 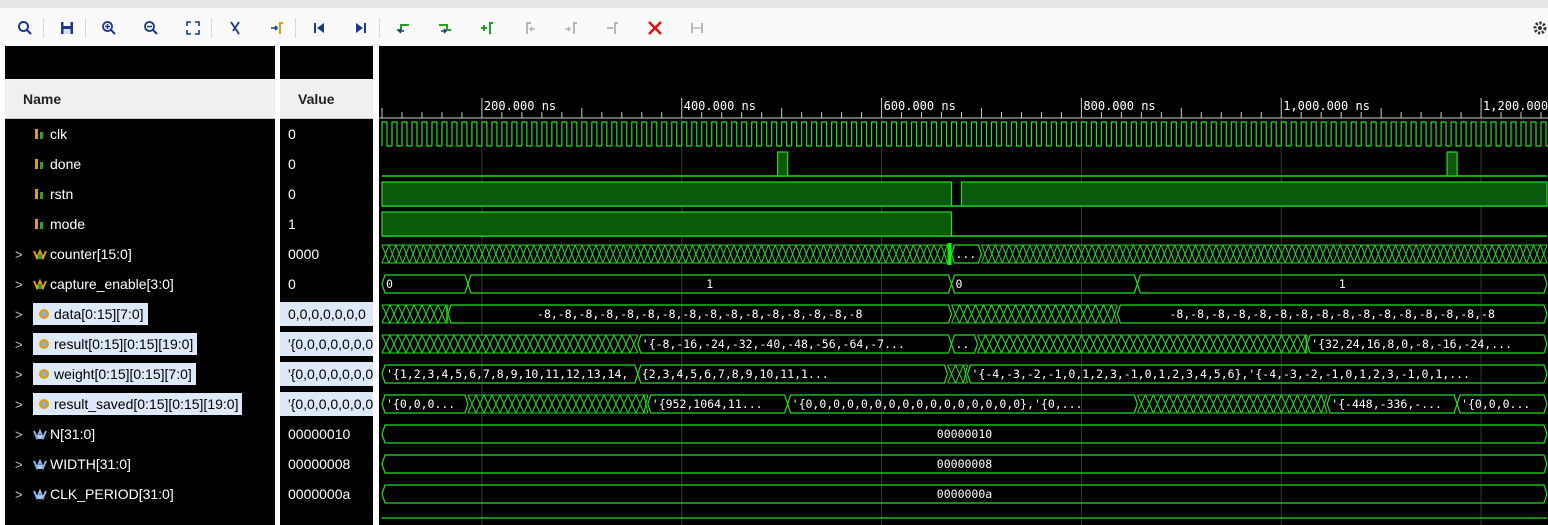 What do you see at coordinates (151, 28) in the screenshot?
I see `zoom-out-icon` at bounding box center [151, 28].